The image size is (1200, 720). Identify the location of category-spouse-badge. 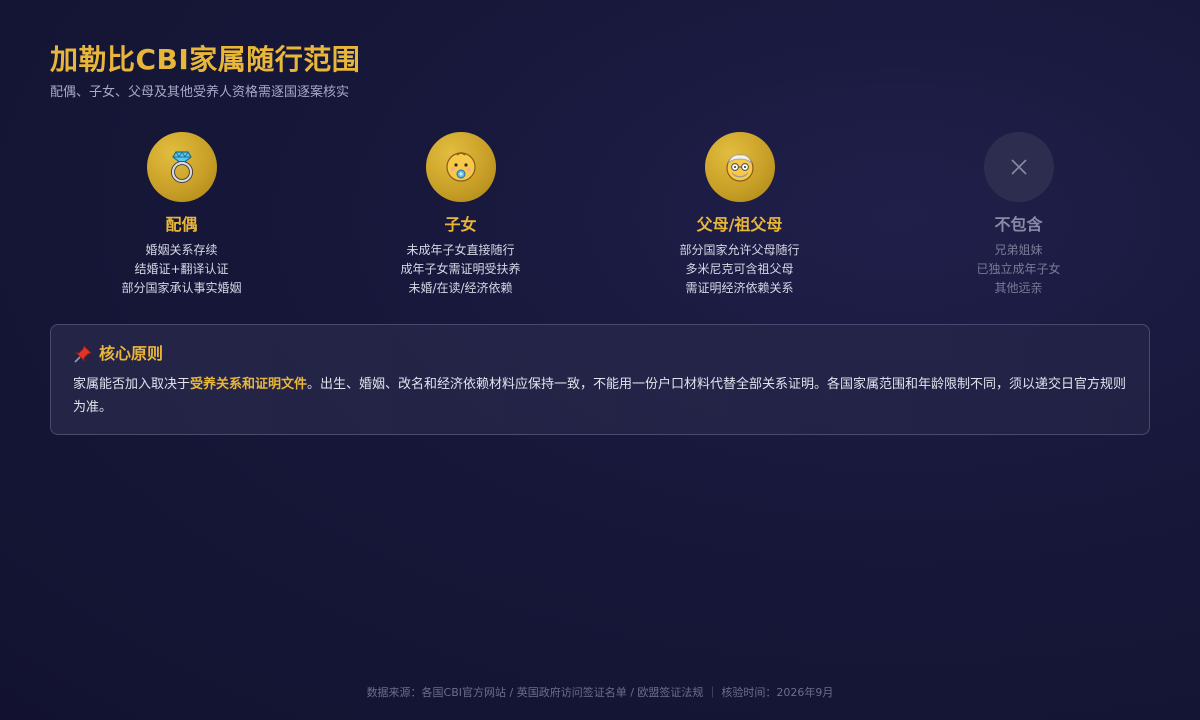
(181, 167).